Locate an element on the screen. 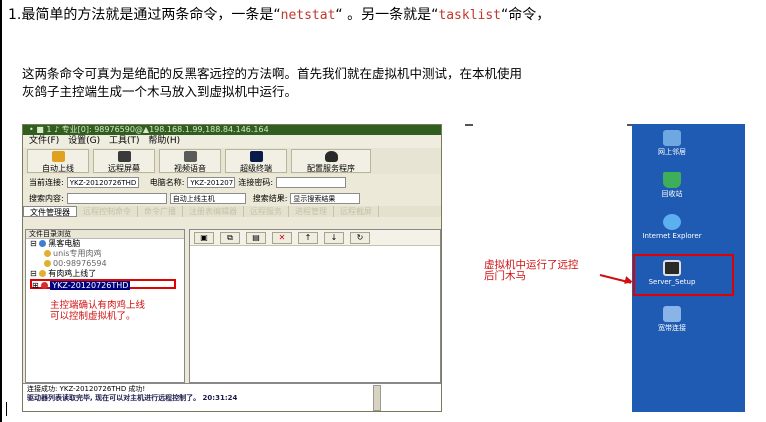 The height and width of the screenshot is (422, 766). computer-name-field: YKZ-201207 is located at coordinates (211, 182).